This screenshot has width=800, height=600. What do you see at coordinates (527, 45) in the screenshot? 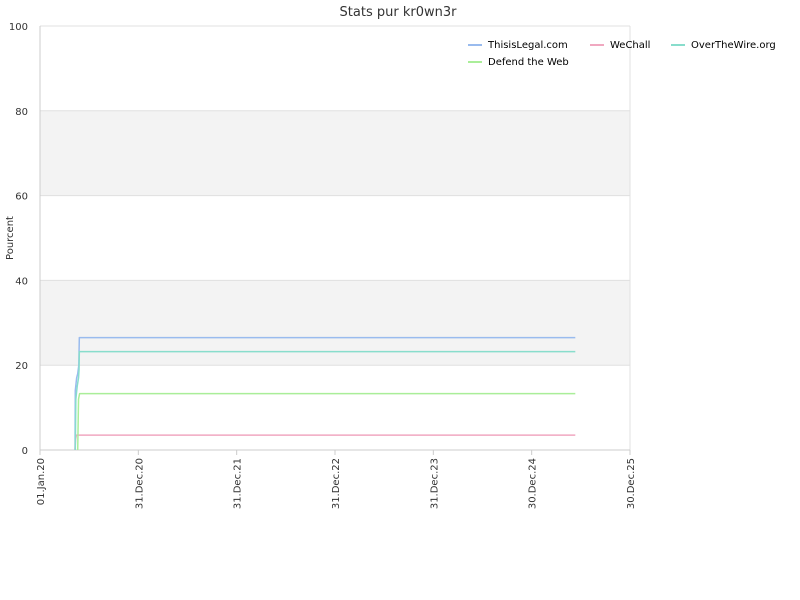
I see `legend-item-label: ThisisLegal.com` at bounding box center [527, 45].